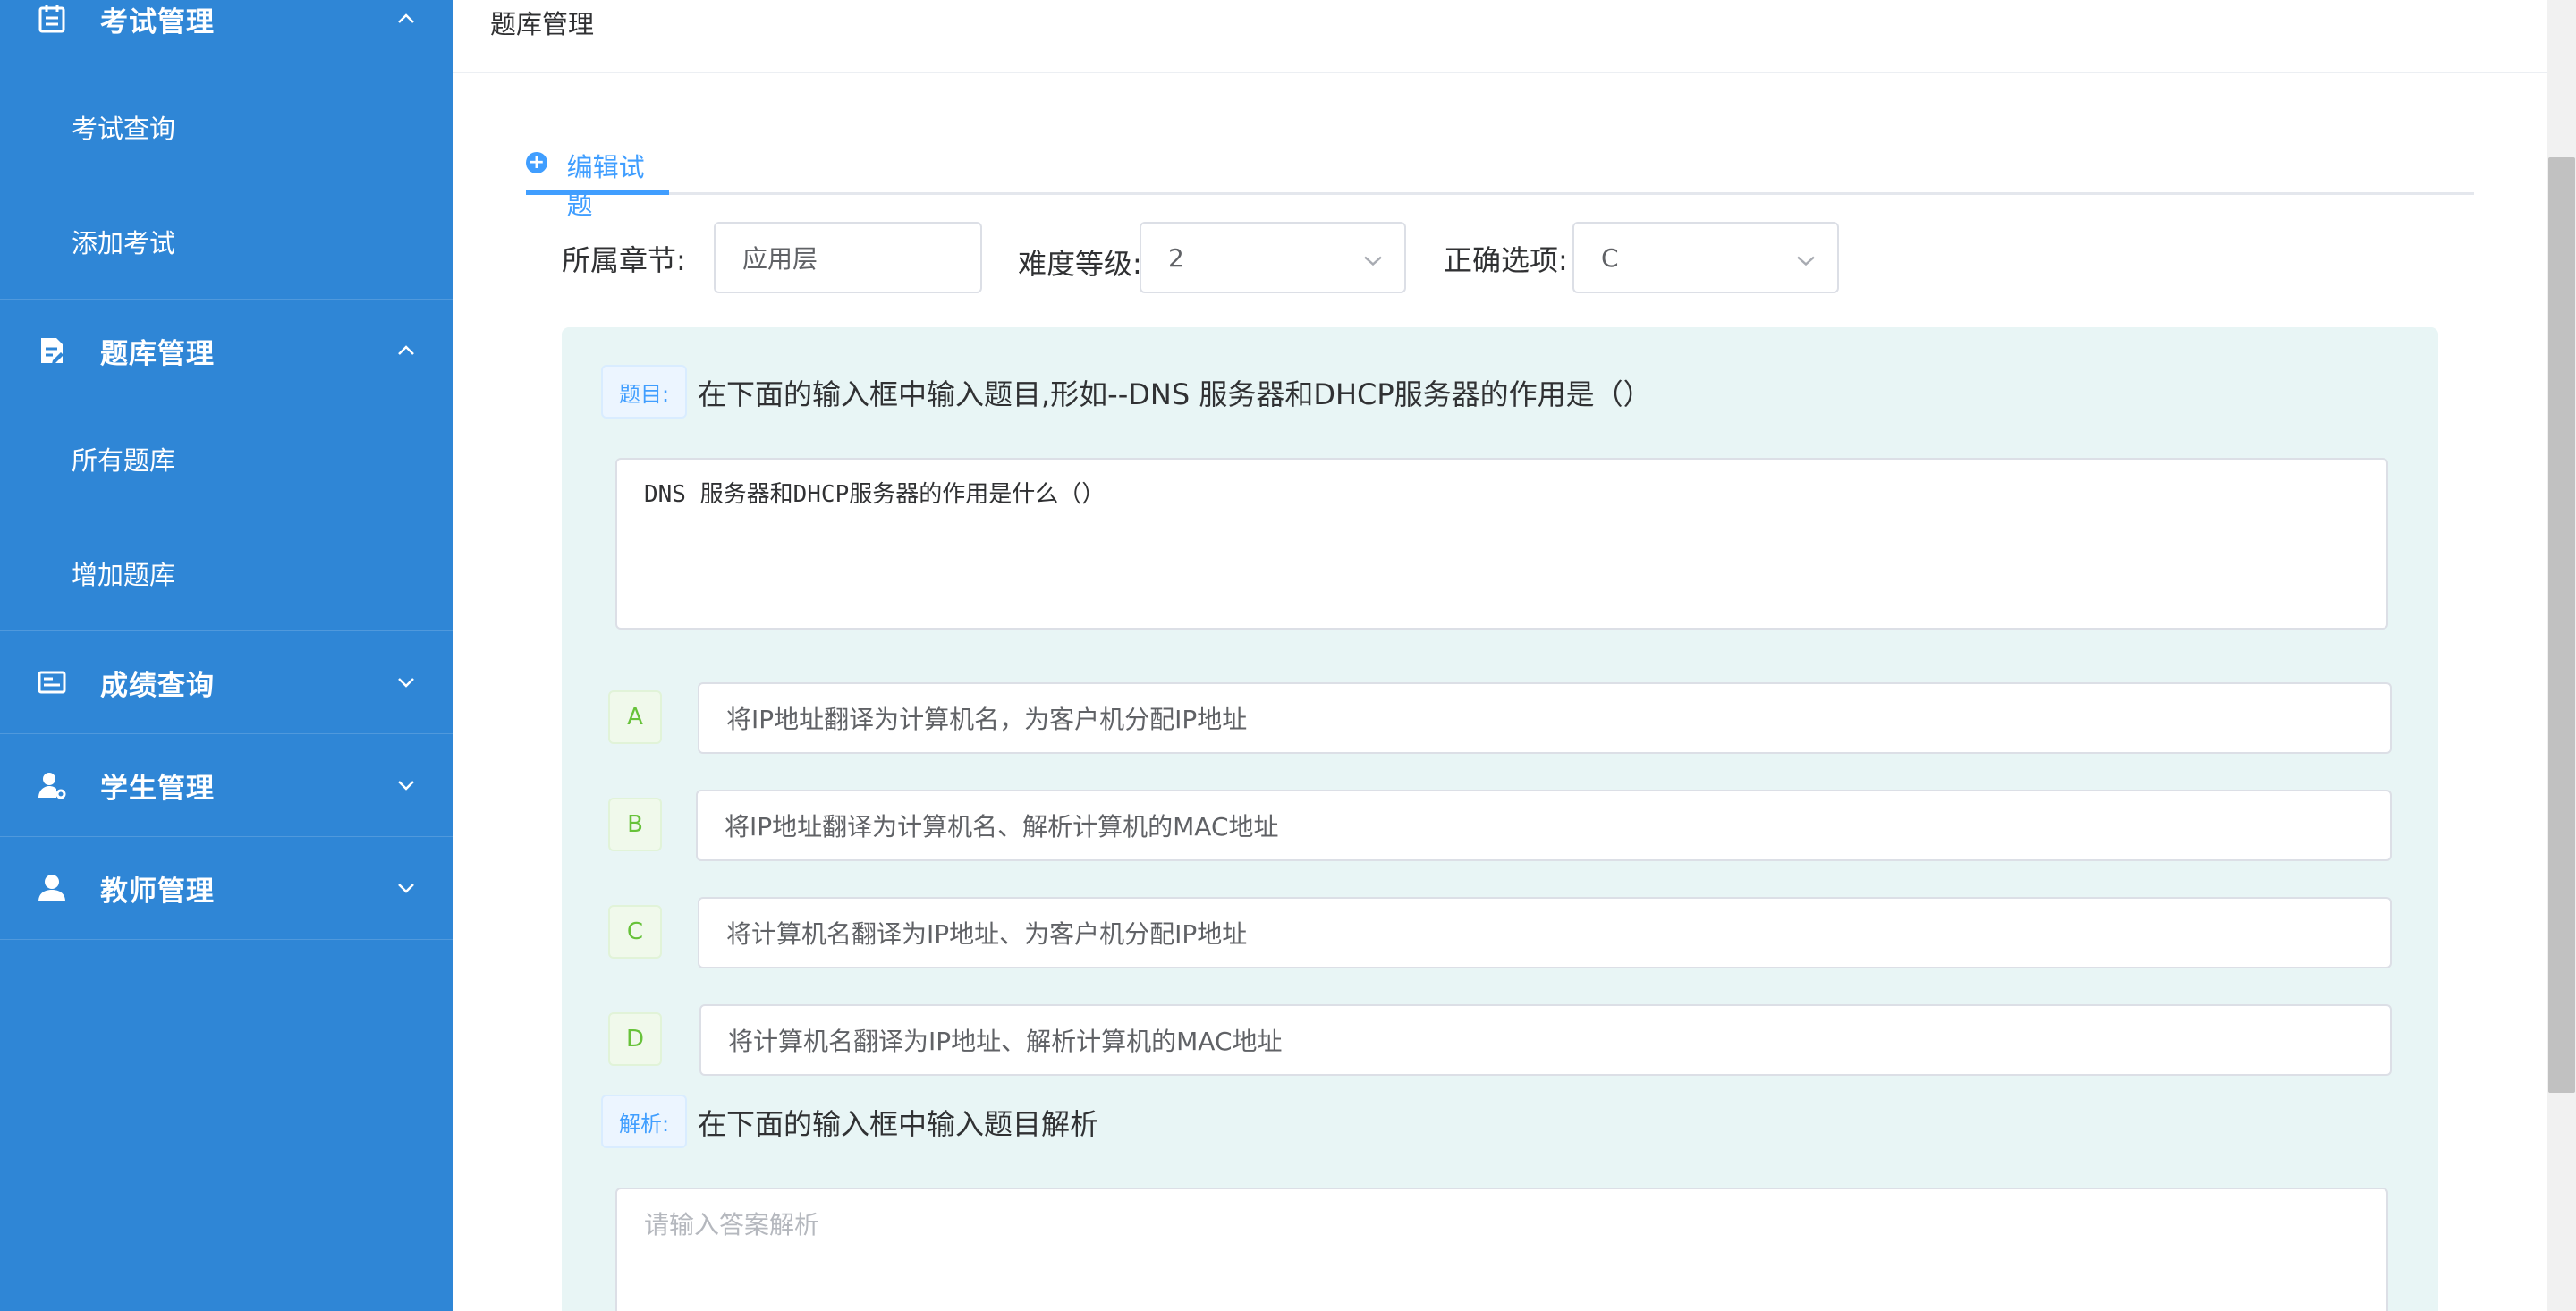 The image size is (2576, 1311). What do you see at coordinates (898, 1124) in the screenshot?
I see `analysis-hint: 在下面的输入框中输入题目解析` at bounding box center [898, 1124].